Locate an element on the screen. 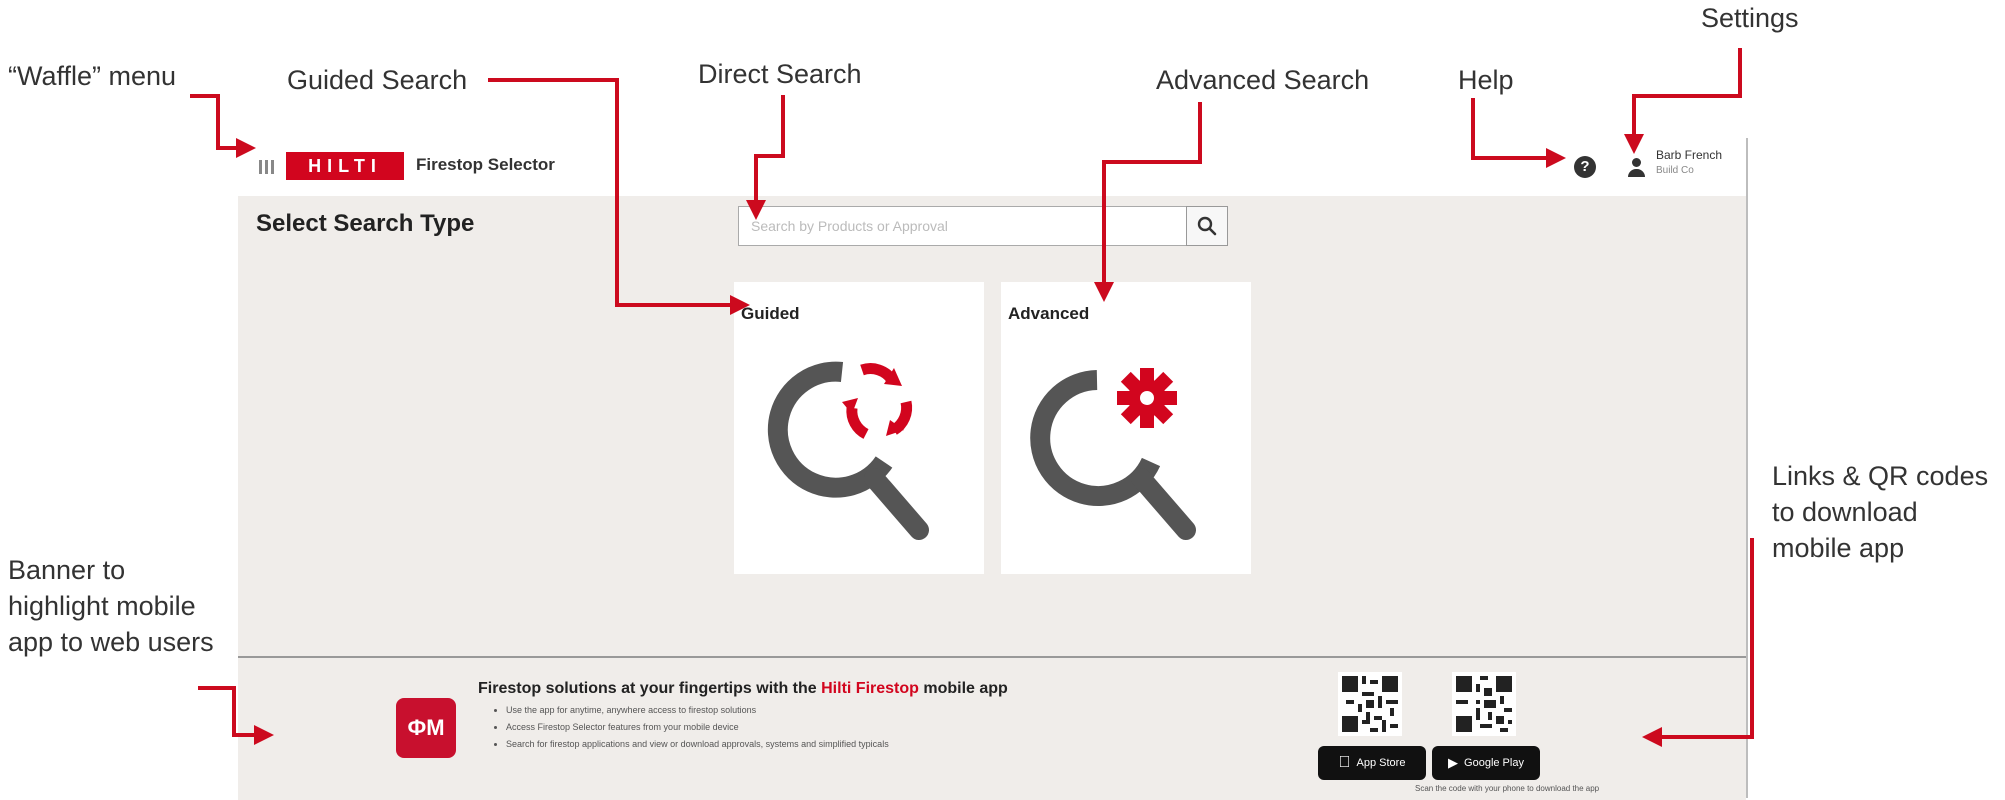  firestop-app-icon: ФМ is located at coordinates (426, 728).